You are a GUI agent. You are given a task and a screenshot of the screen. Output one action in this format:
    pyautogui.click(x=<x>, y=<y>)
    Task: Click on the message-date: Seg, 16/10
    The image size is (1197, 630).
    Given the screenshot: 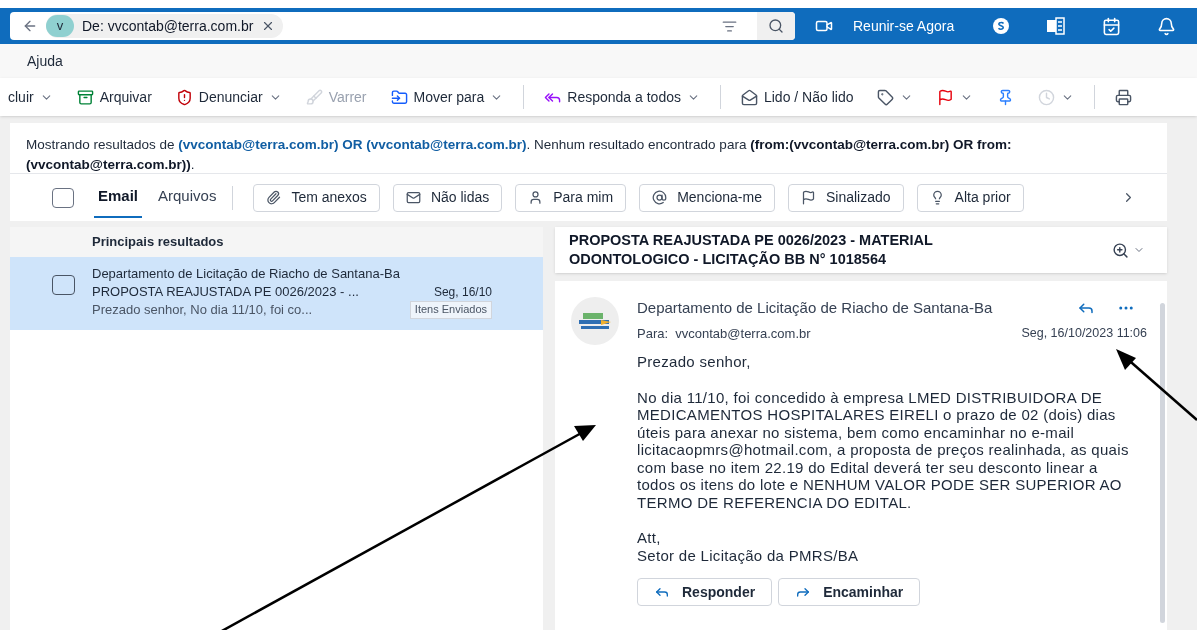 What is the action you would take?
    pyautogui.click(x=462, y=292)
    